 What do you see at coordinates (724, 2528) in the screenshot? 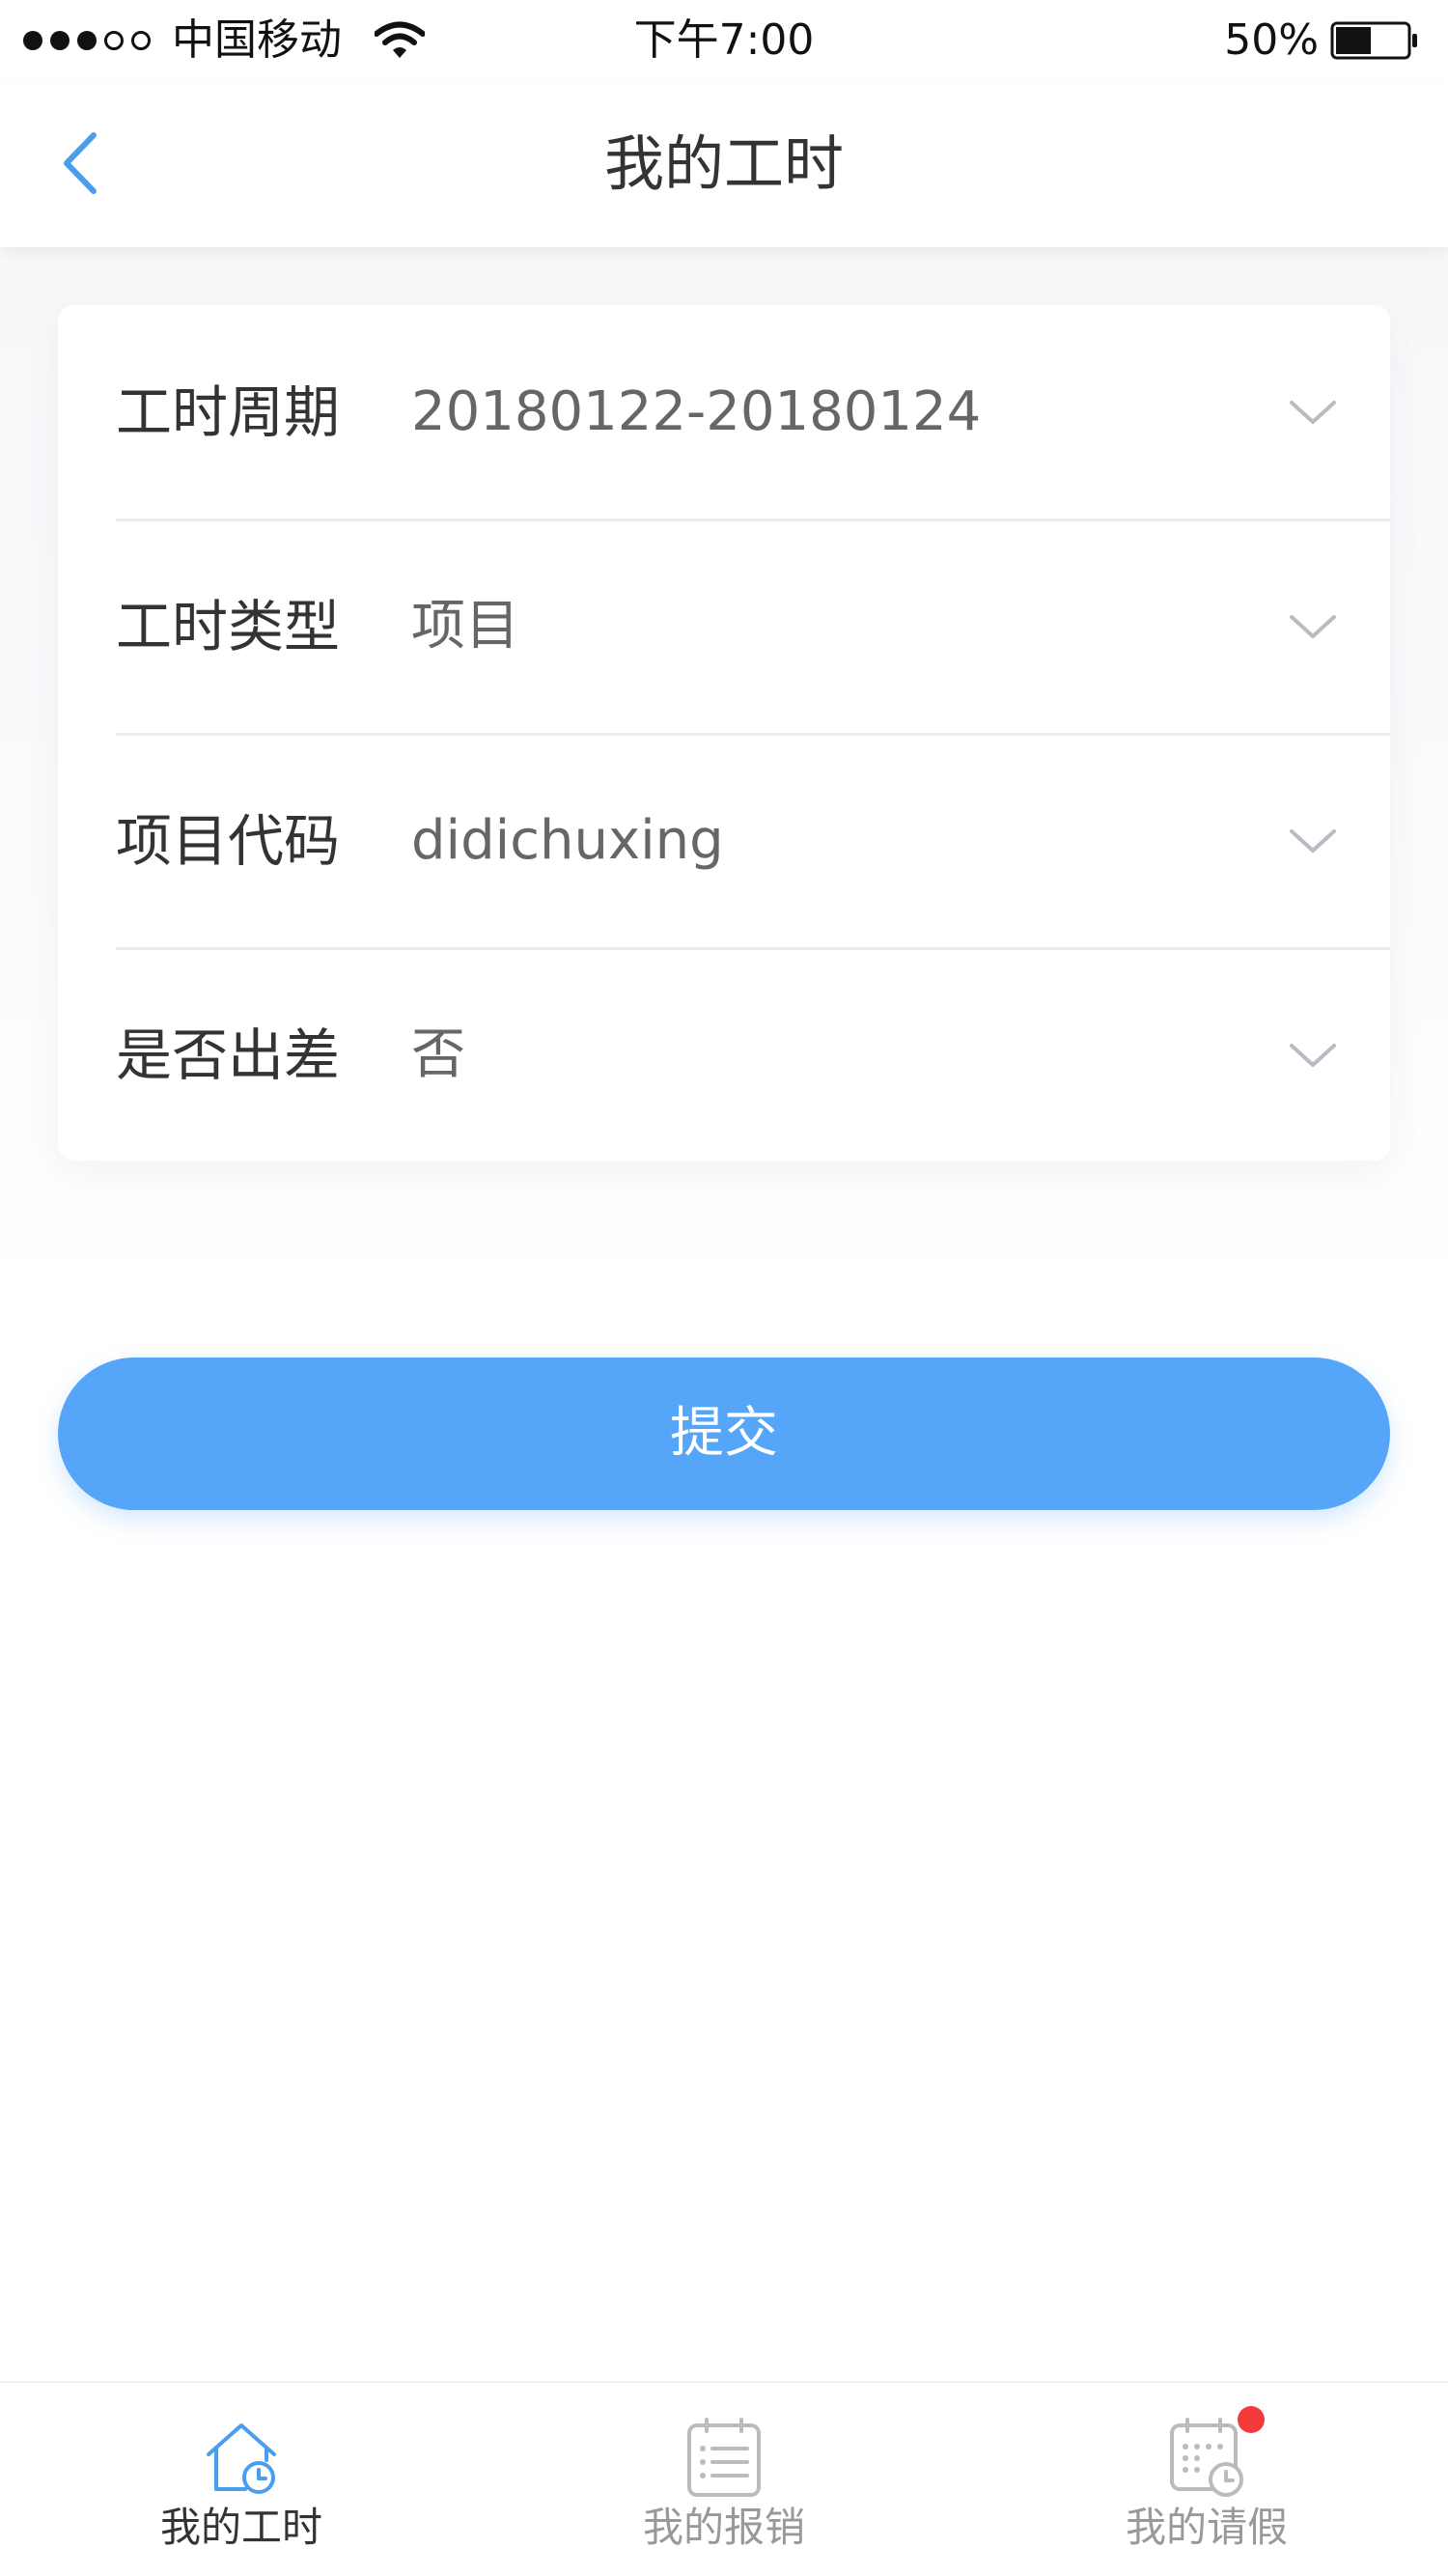
I see `tab-label: 我的报销` at bounding box center [724, 2528].